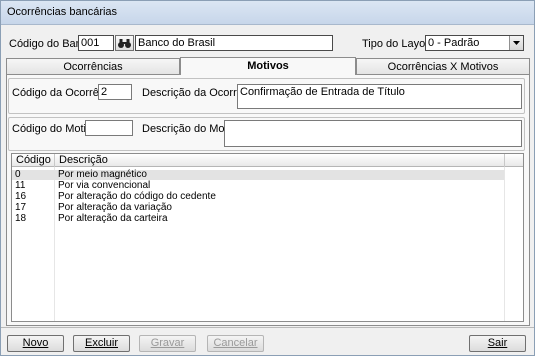  Describe the element at coordinates (379, 96) in the screenshot. I see `occurrence-desc-field: Confirmação de Entrada de Título` at that location.